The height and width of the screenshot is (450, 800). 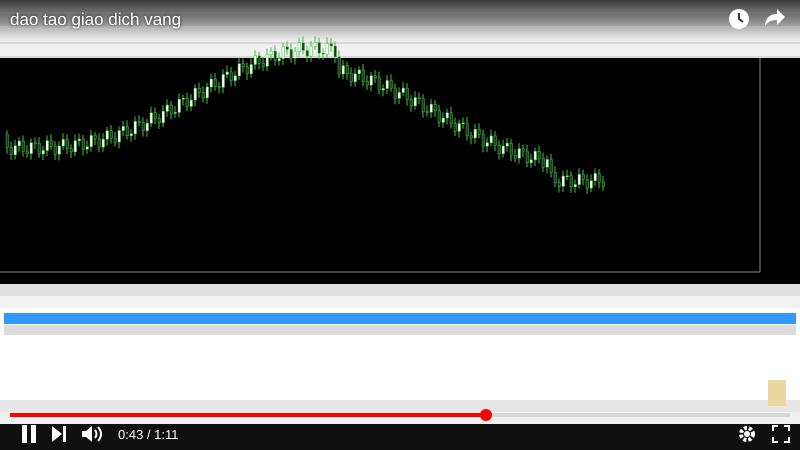 What do you see at coordinates (96, 20) in the screenshot?
I see `video-title: dao tao giao dich vang` at bounding box center [96, 20].